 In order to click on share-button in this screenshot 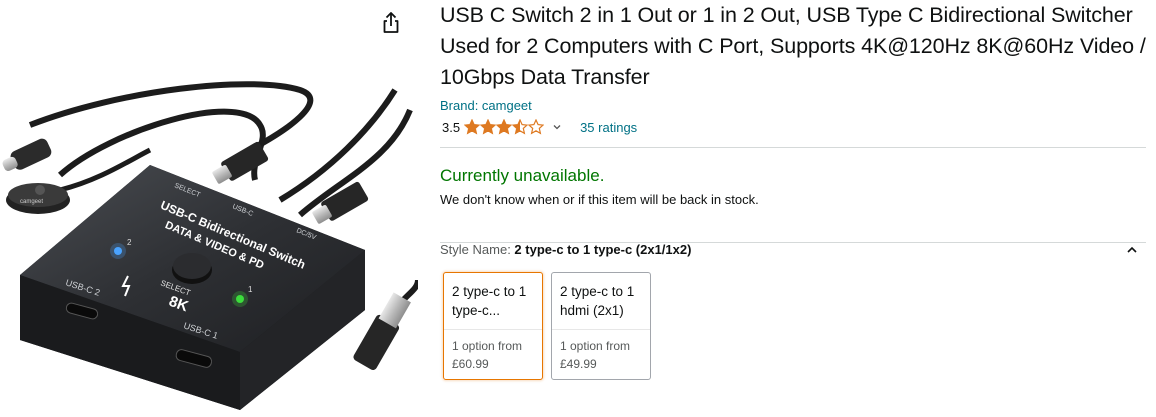, I will do `click(391, 23)`.